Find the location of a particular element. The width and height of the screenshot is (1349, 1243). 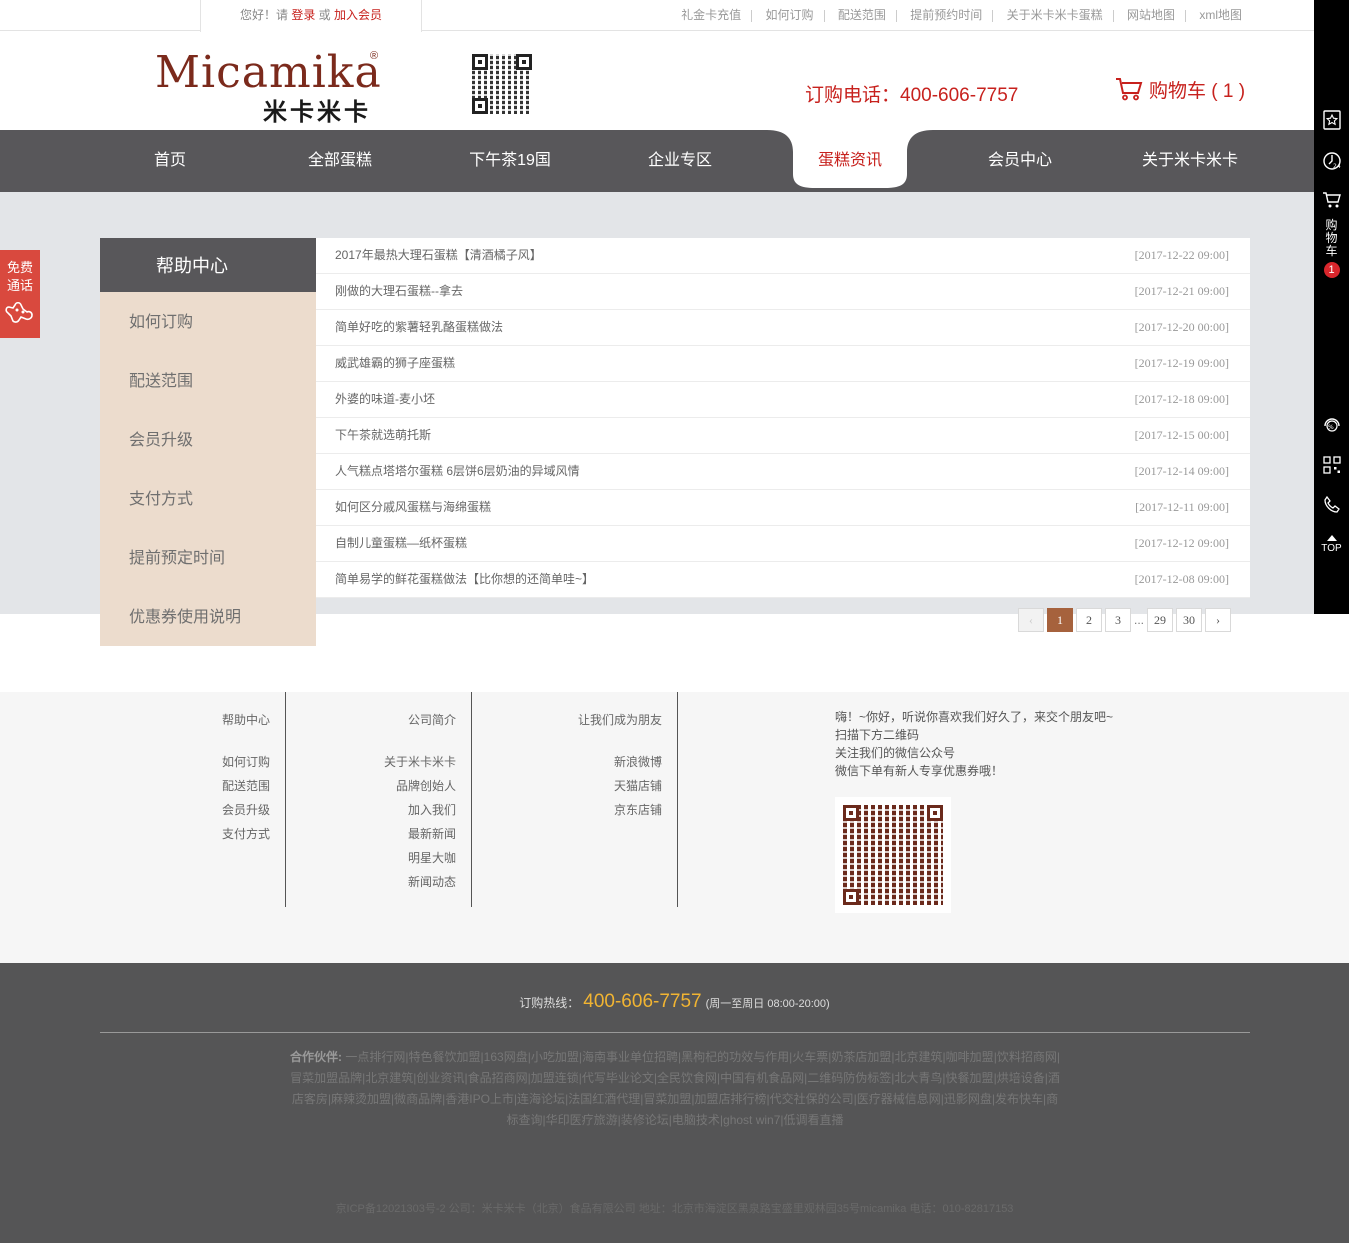

footer-link: 配送范围 is located at coordinates (220, 790).